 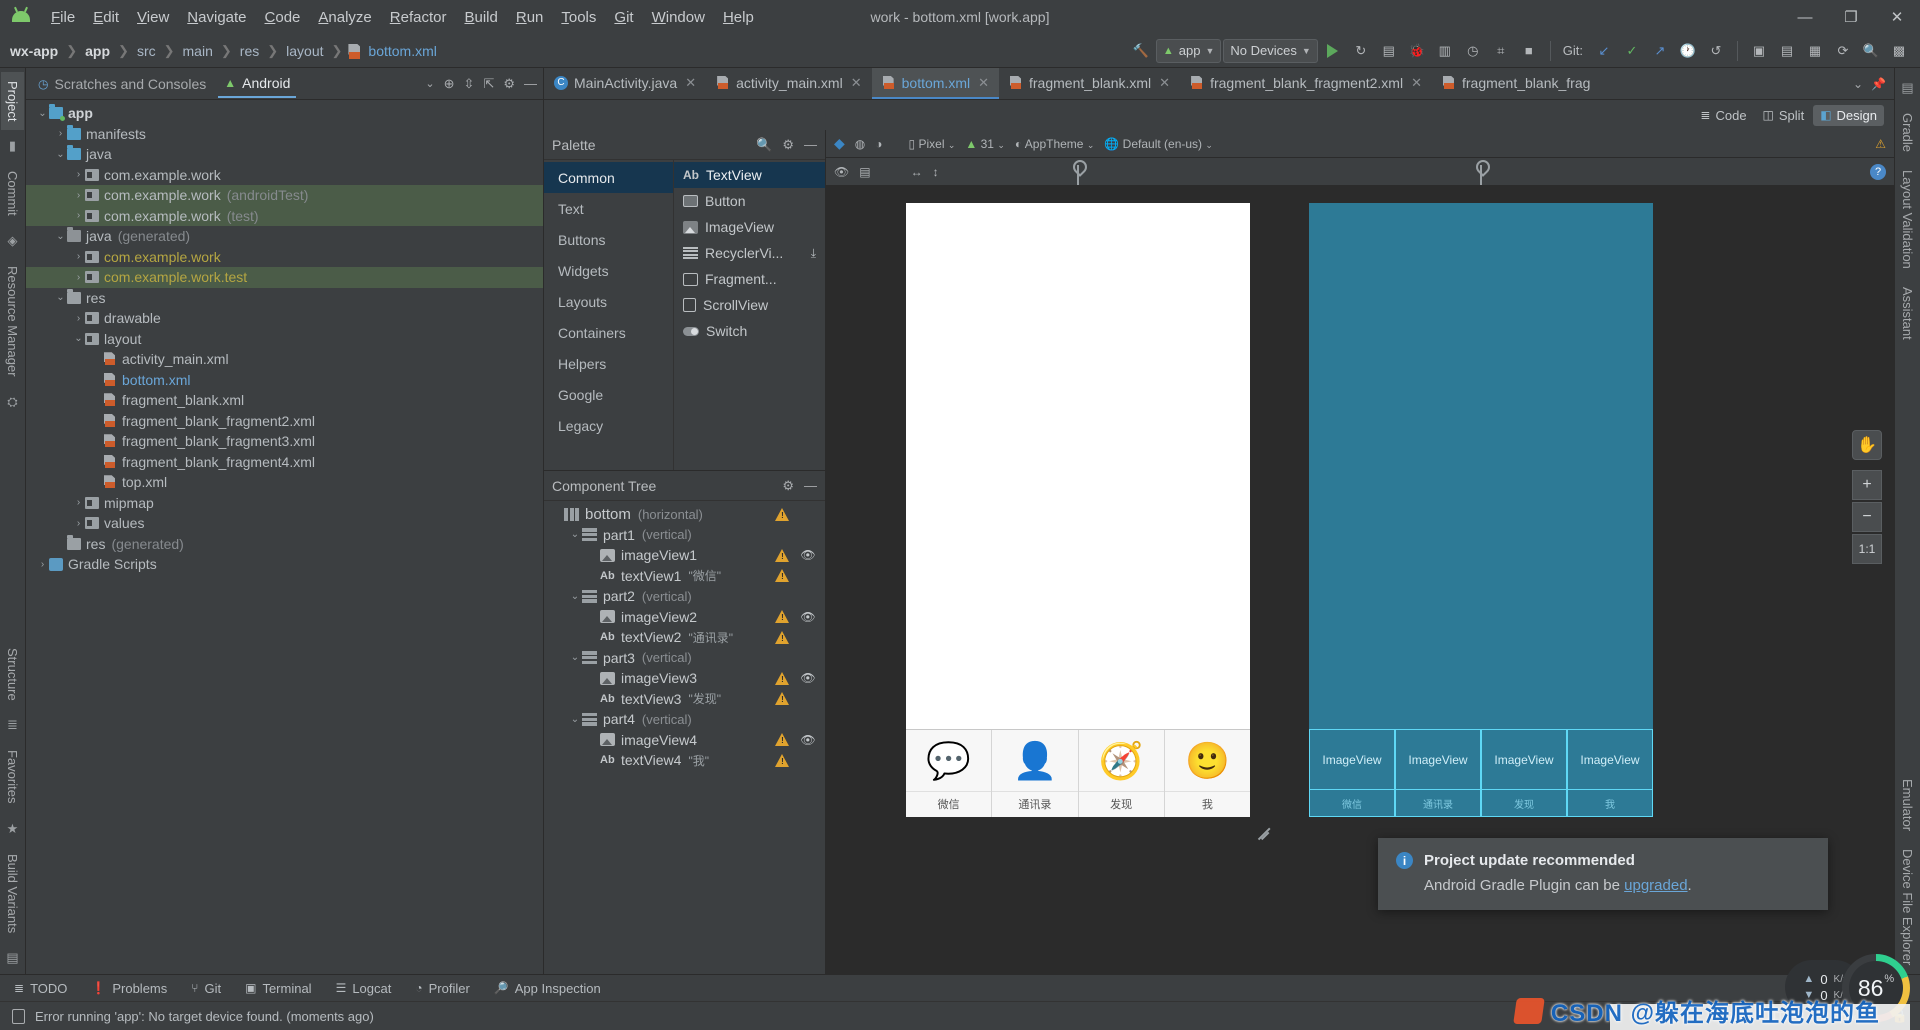 What do you see at coordinates (216, 17) in the screenshot?
I see `menu-navigate: Navigate` at bounding box center [216, 17].